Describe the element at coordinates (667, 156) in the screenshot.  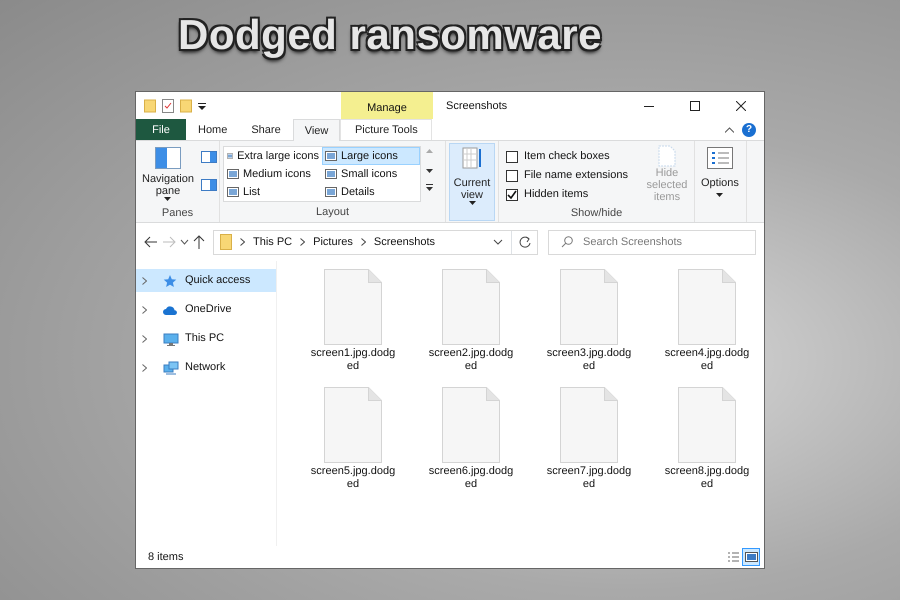
I see `page-icon` at that location.